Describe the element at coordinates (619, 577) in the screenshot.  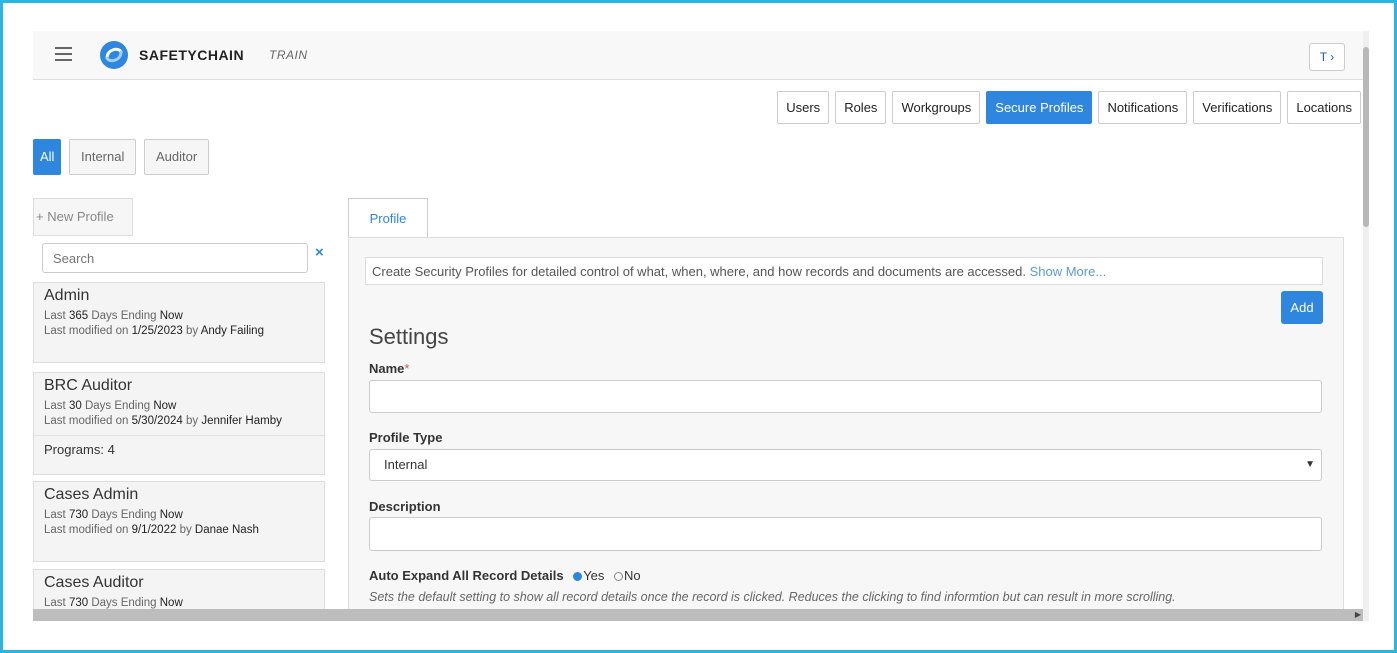
I see `radio-no` at that location.